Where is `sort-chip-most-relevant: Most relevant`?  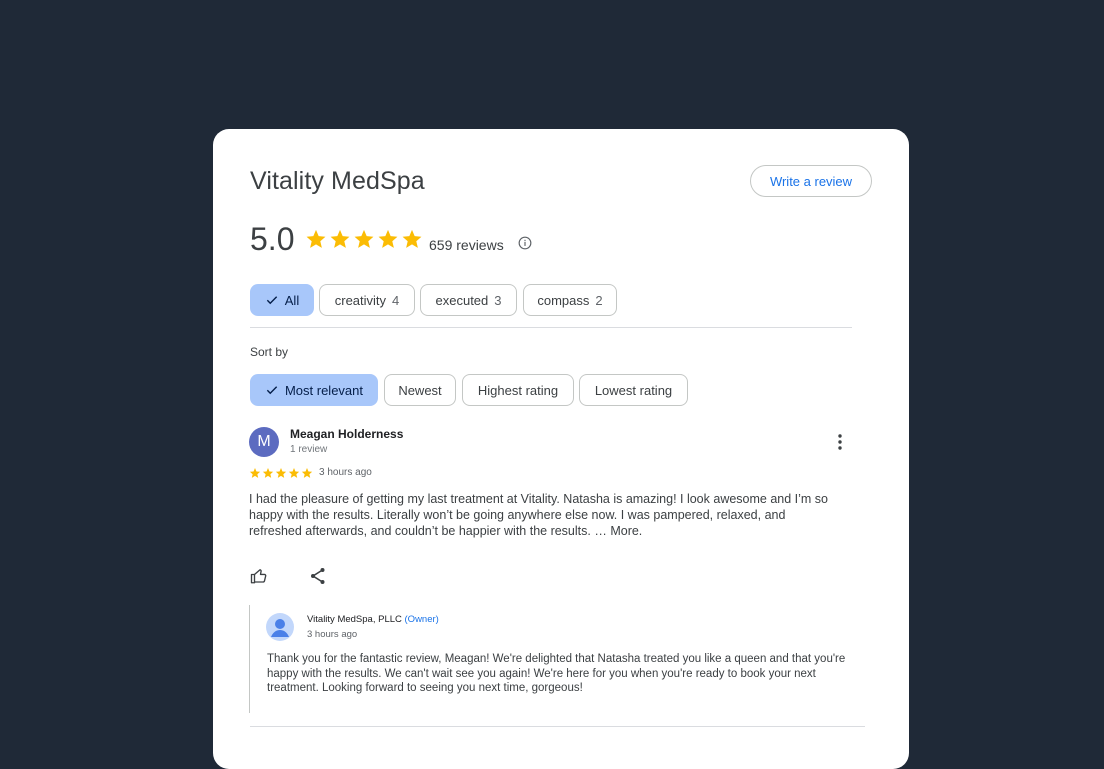 sort-chip-most-relevant: Most relevant is located at coordinates (314, 390).